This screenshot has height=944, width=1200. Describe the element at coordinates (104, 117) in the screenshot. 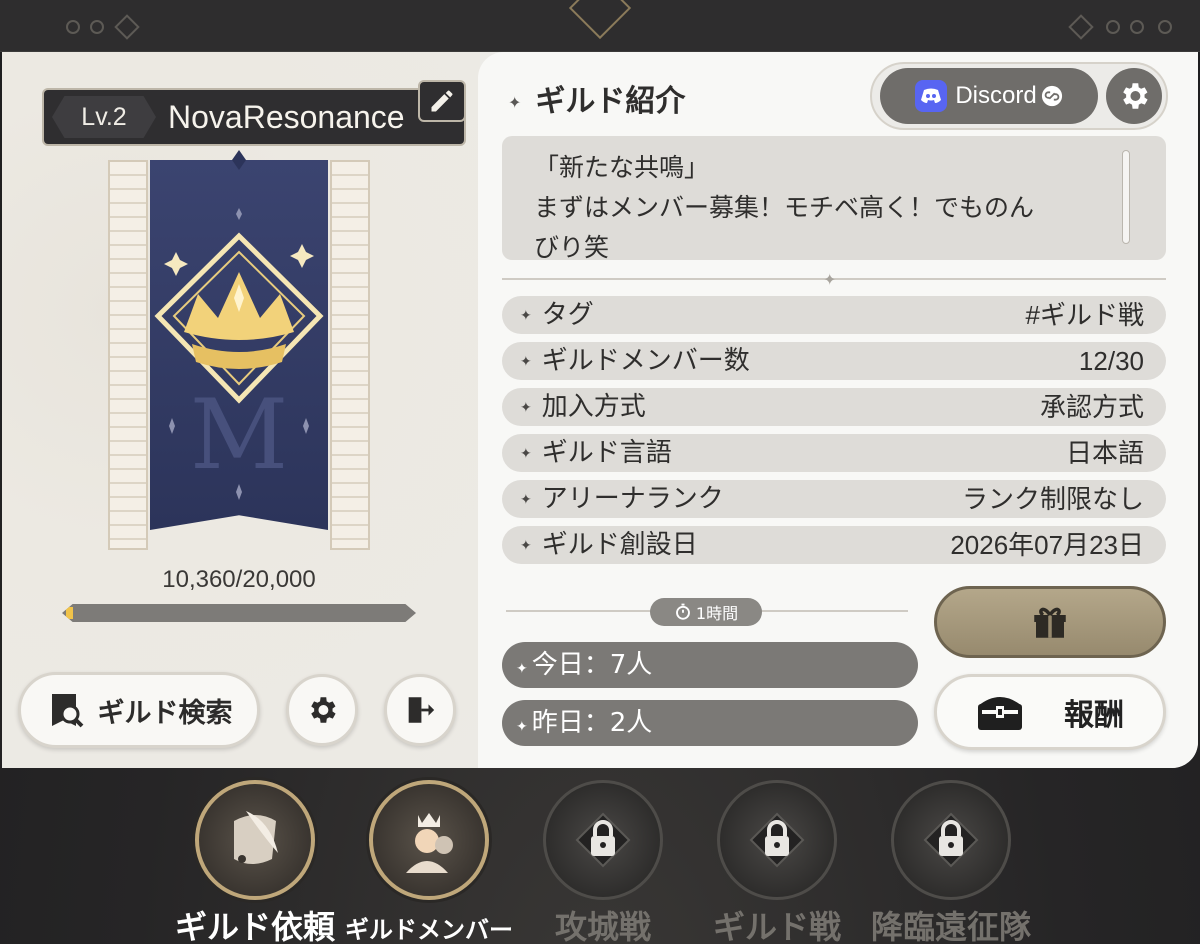

I see `guild-level-badge: Lv.2` at that location.